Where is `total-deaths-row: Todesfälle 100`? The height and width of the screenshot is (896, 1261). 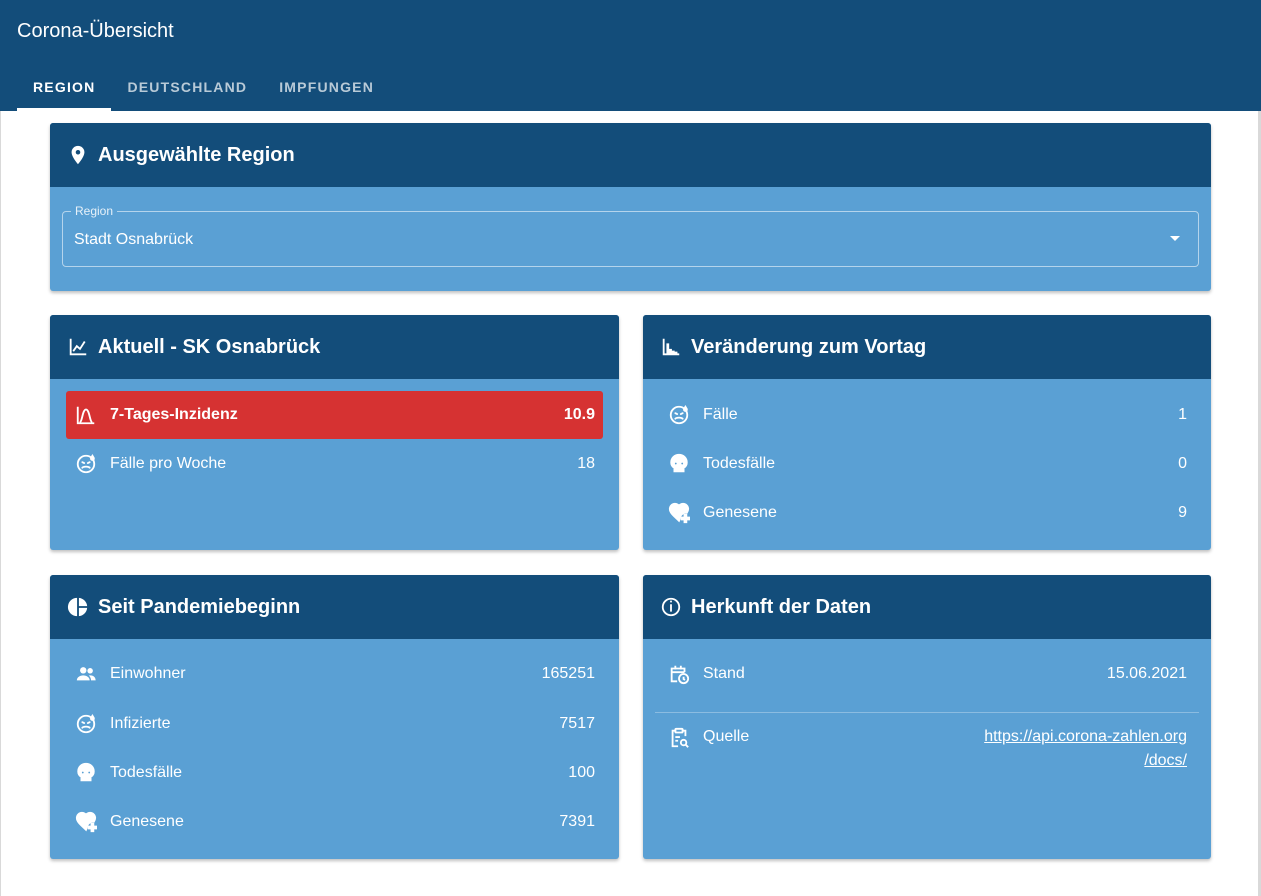
total-deaths-row: Todesfälle 100 is located at coordinates (334, 773).